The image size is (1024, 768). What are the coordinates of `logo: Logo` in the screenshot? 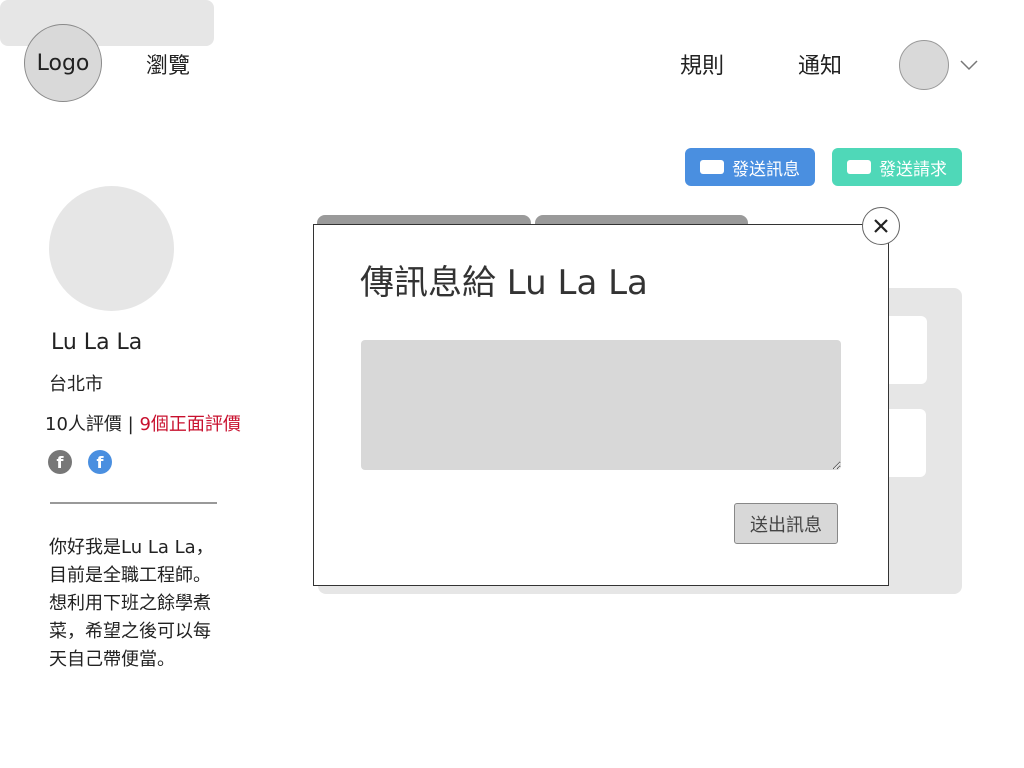 It's located at (63, 63).